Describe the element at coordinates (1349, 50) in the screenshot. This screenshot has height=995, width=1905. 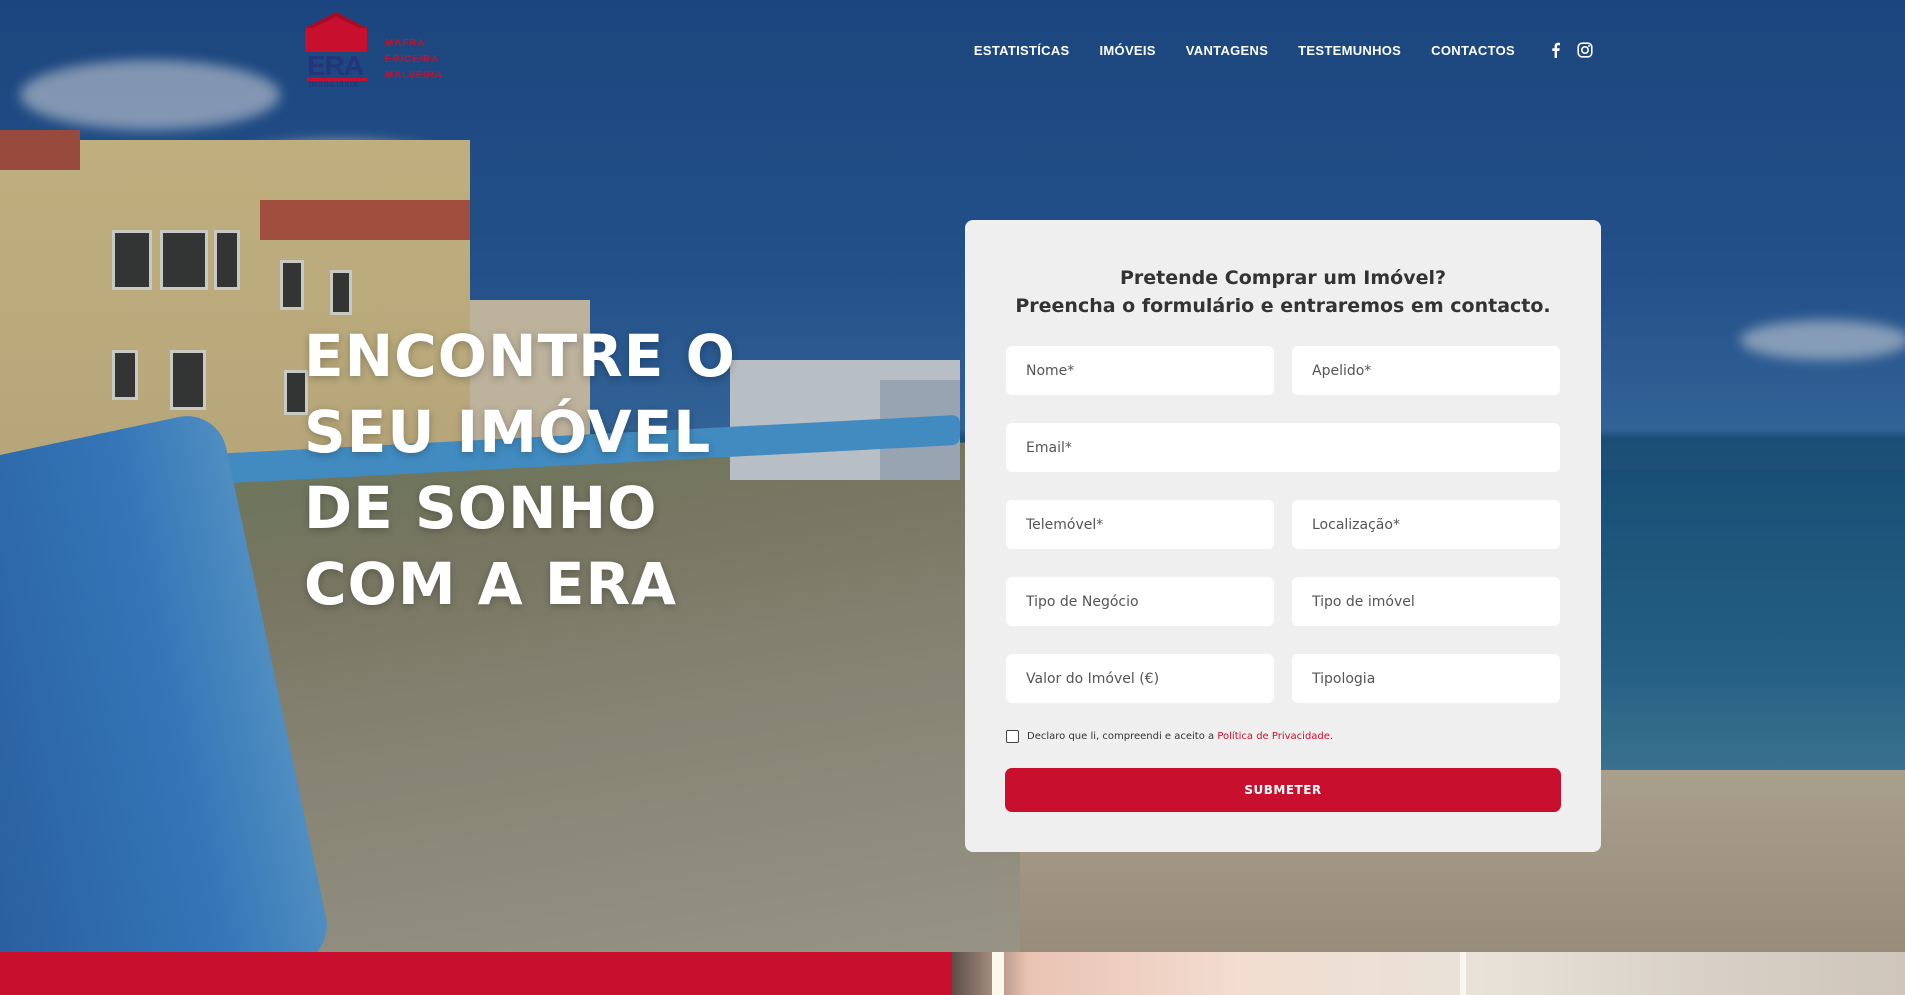
I see `nav-testemunhos: TESTEMUNHOS` at that location.